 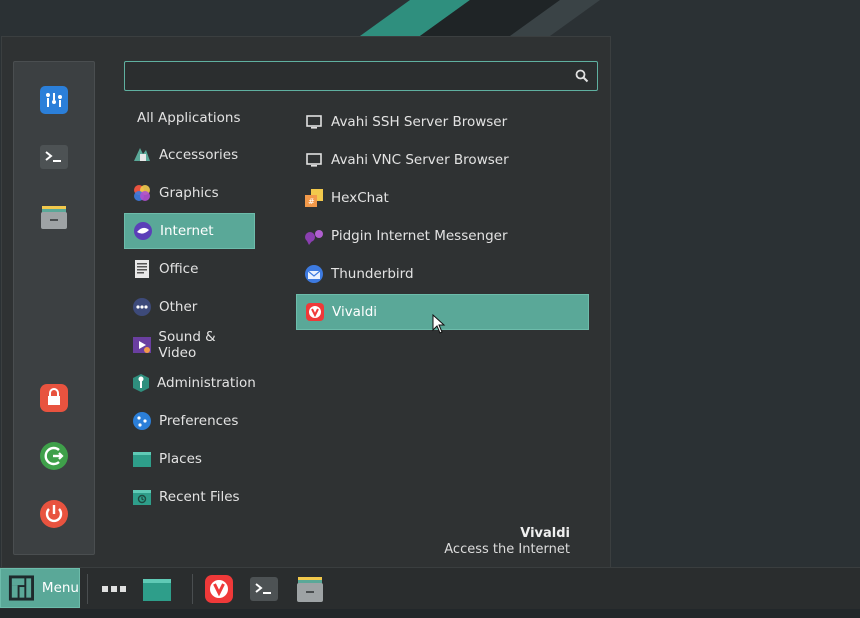 I want to click on category-administration: Administration, so click(x=190, y=383).